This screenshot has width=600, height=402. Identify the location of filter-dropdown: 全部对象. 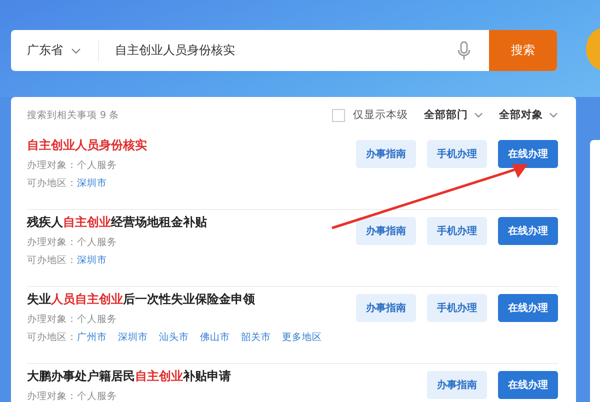
(528, 115).